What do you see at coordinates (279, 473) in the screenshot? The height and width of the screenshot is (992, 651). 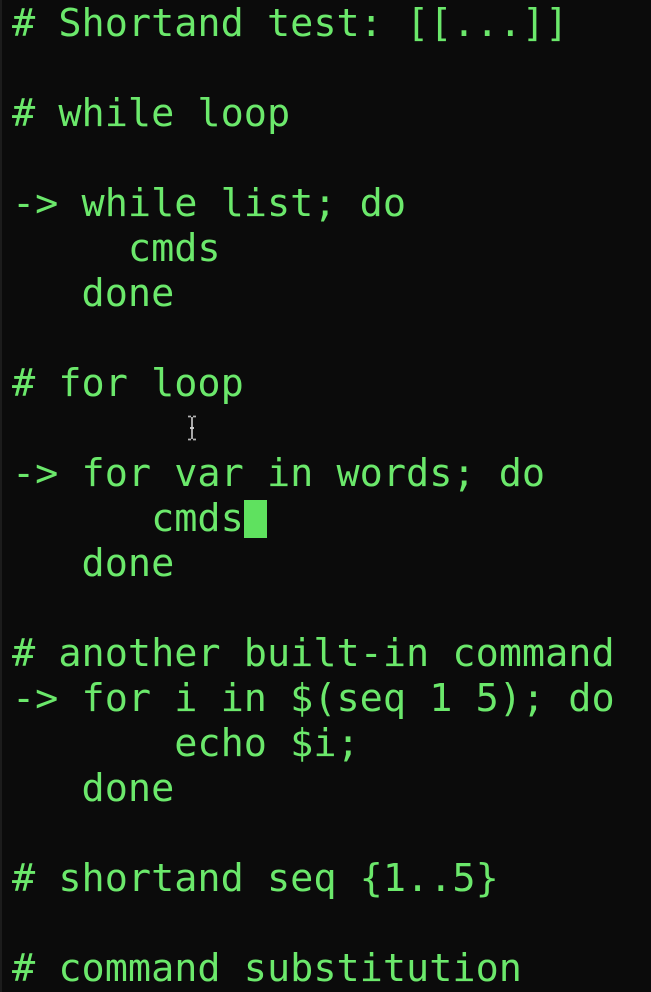 I see `terminal-line: -> for var in words; do` at bounding box center [279, 473].